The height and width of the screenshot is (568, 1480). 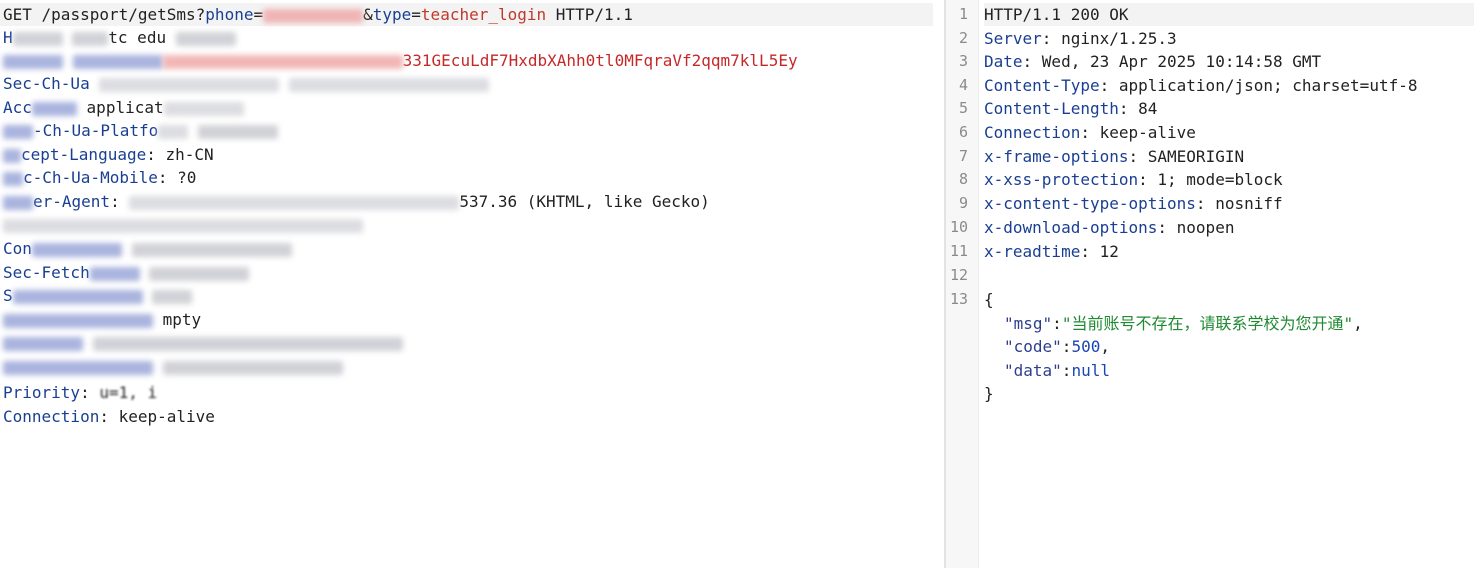 What do you see at coordinates (1033, 370) in the screenshot?
I see `json-key-data: "data"` at bounding box center [1033, 370].